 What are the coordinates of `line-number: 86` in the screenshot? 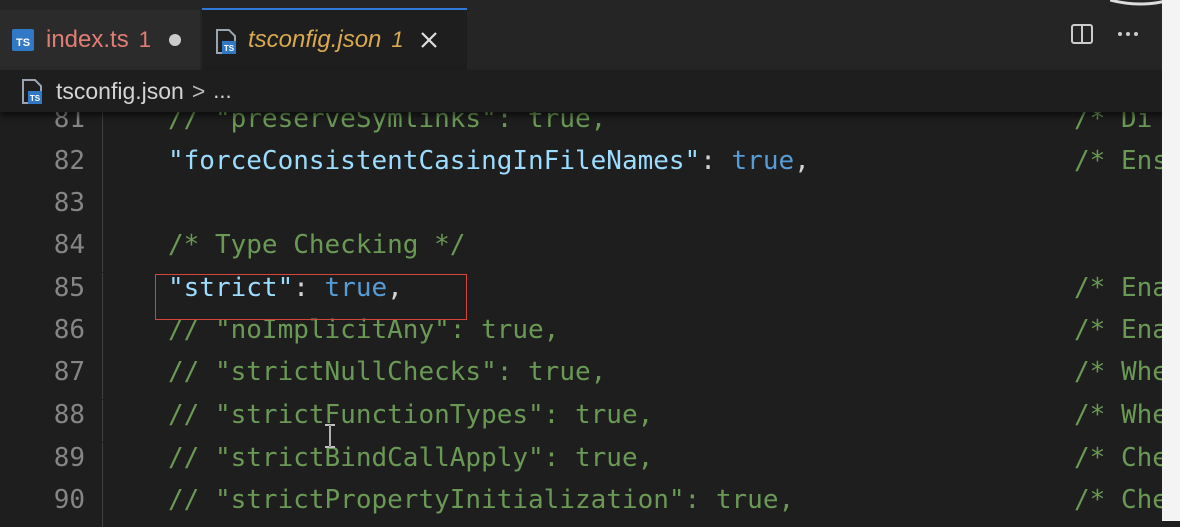 It's located at (69, 330).